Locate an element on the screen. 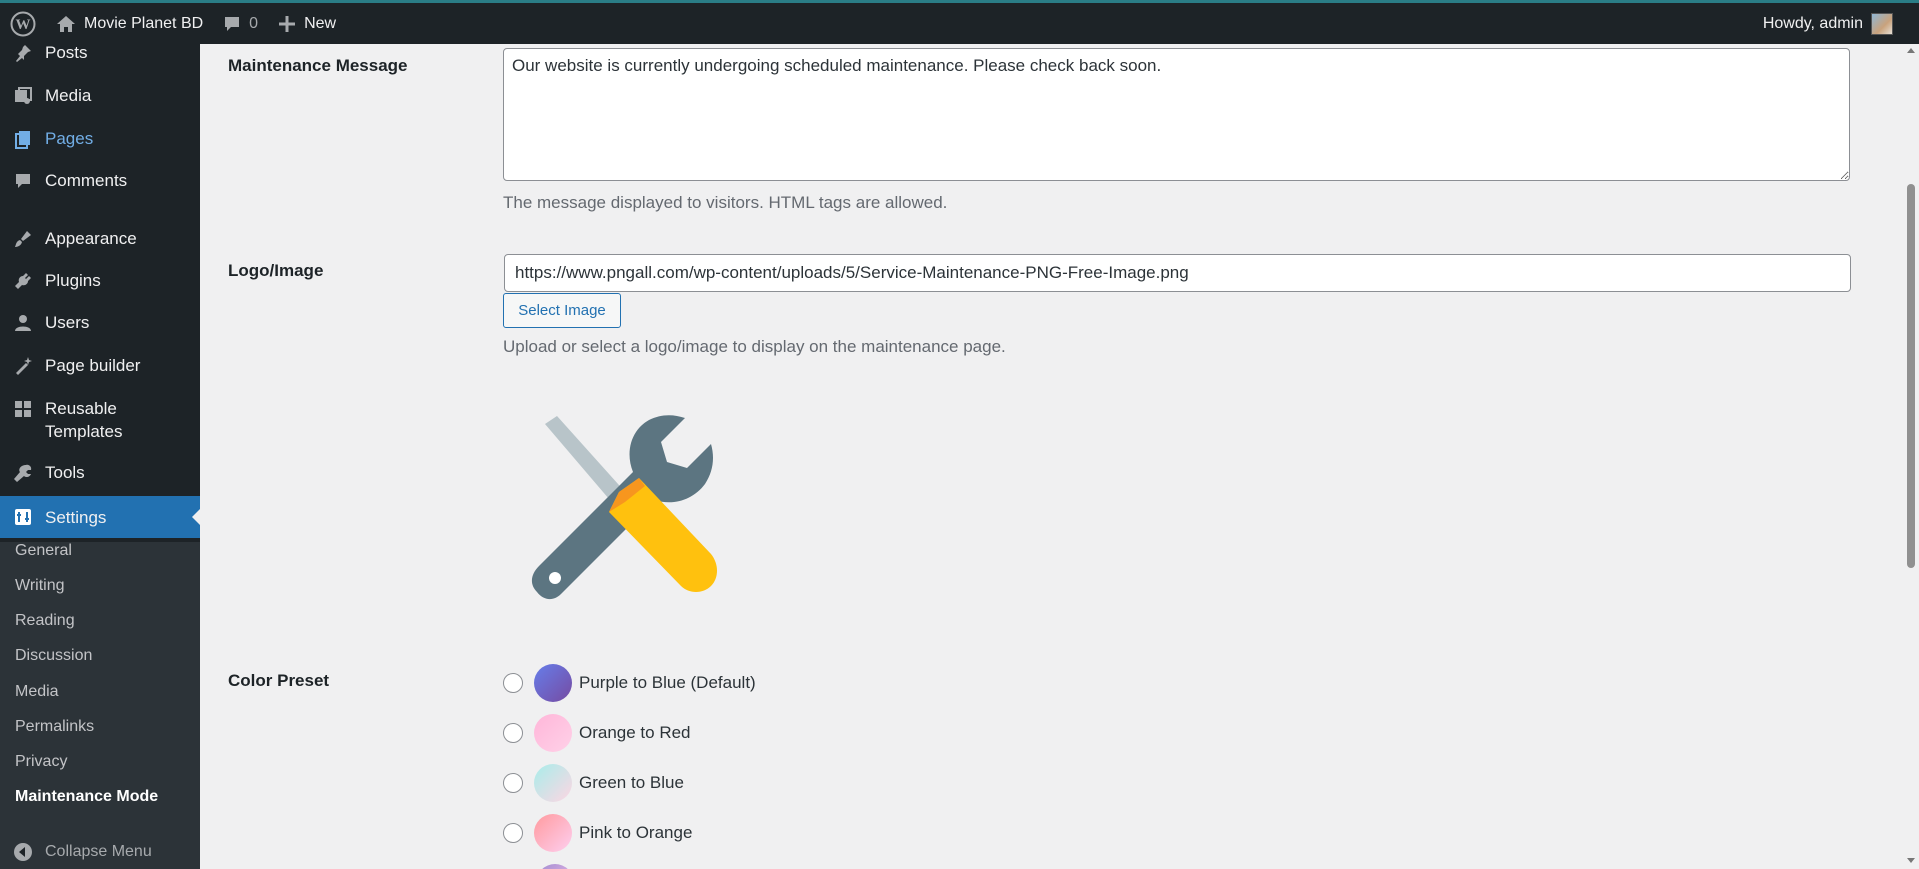 This screenshot has height=869, width=1919. submenu-media: Media is located at coordinates (37, 692).